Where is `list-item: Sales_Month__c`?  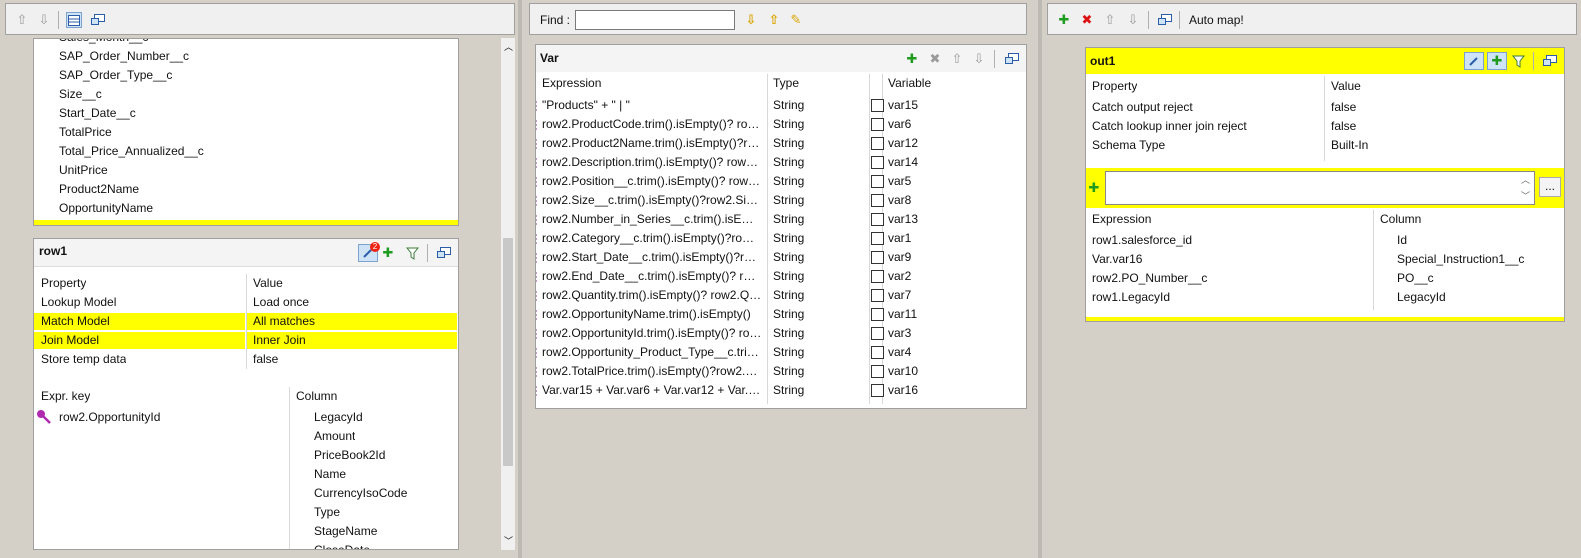
list-item: Sales_Month__c is located at coordinates (246, 43).